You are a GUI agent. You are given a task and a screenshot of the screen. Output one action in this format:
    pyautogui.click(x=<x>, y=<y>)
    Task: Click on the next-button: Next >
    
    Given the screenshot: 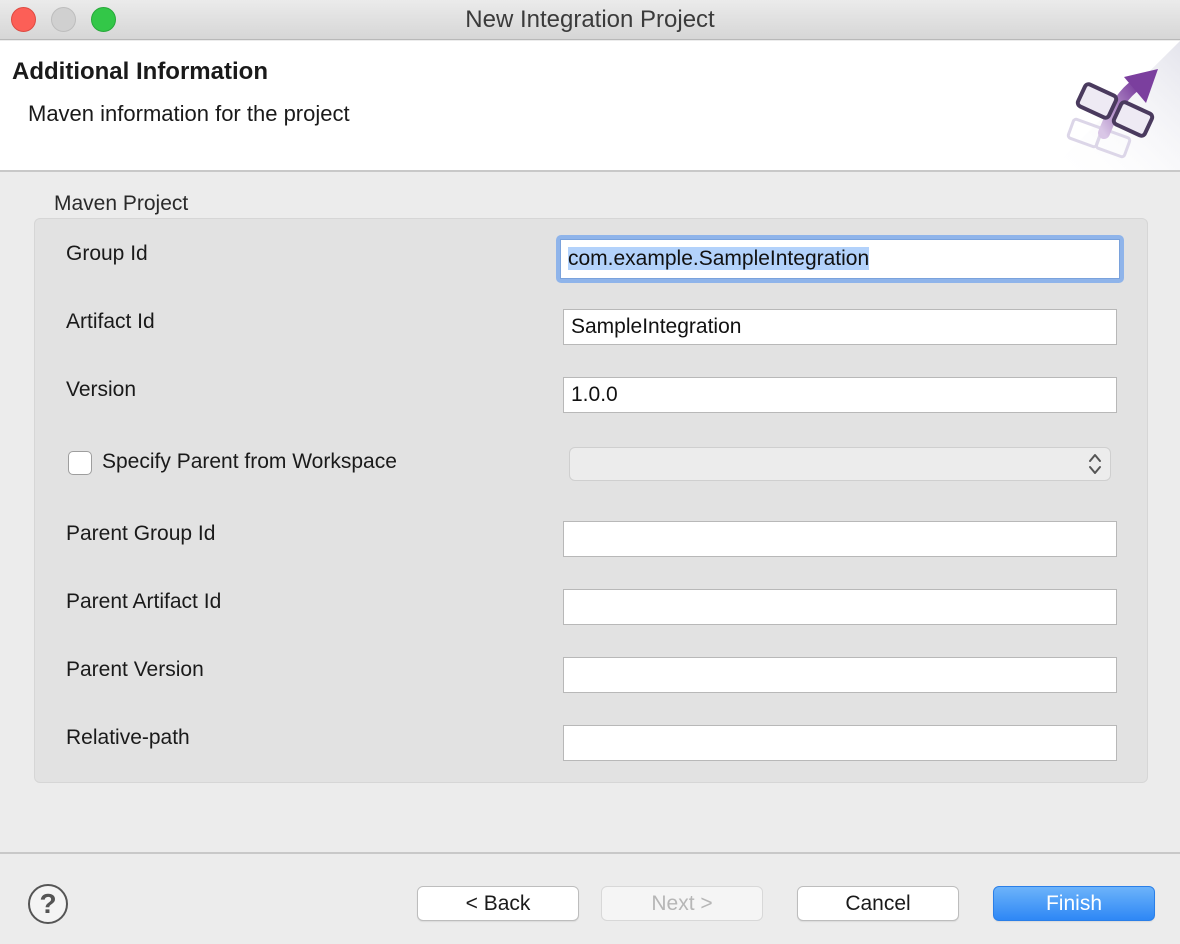 What is the action you would take?
    pyautogui.click(x=682, y=903)
    